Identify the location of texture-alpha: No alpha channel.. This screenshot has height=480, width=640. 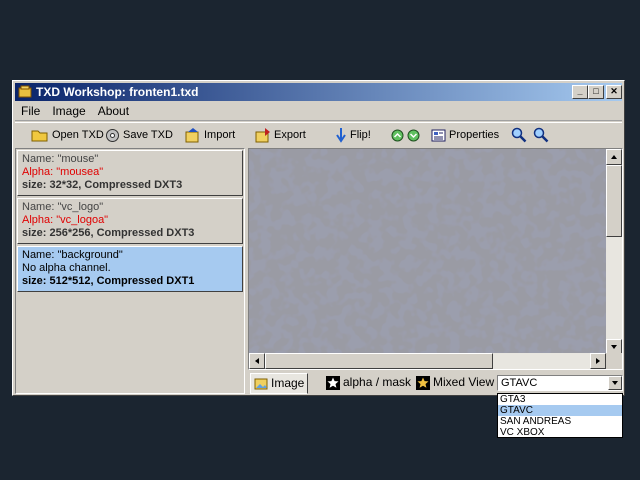
(66, 268).